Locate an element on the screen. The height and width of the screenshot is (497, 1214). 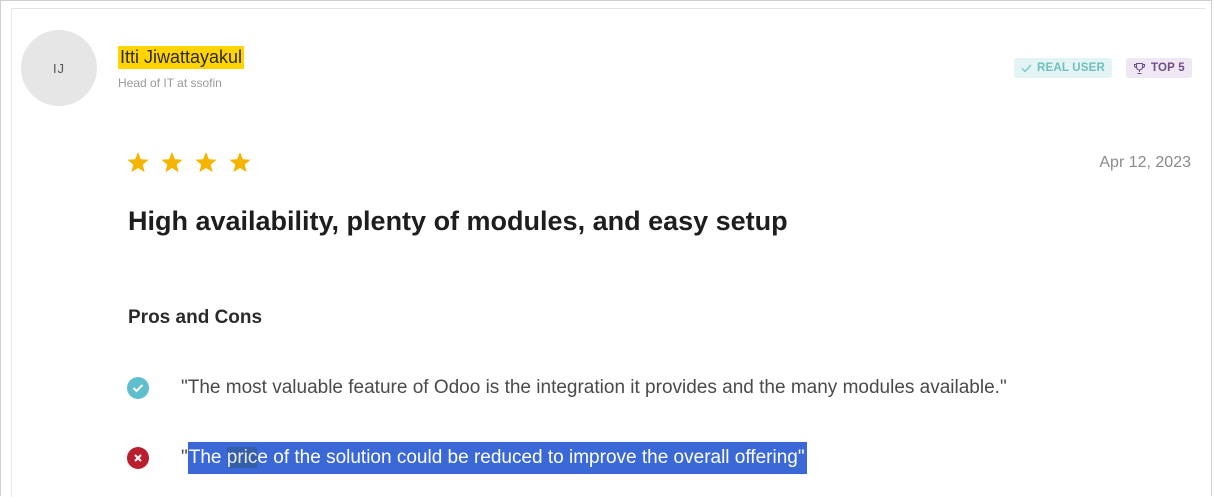
con-text-part2: pric is located at coordinates (242, 457).